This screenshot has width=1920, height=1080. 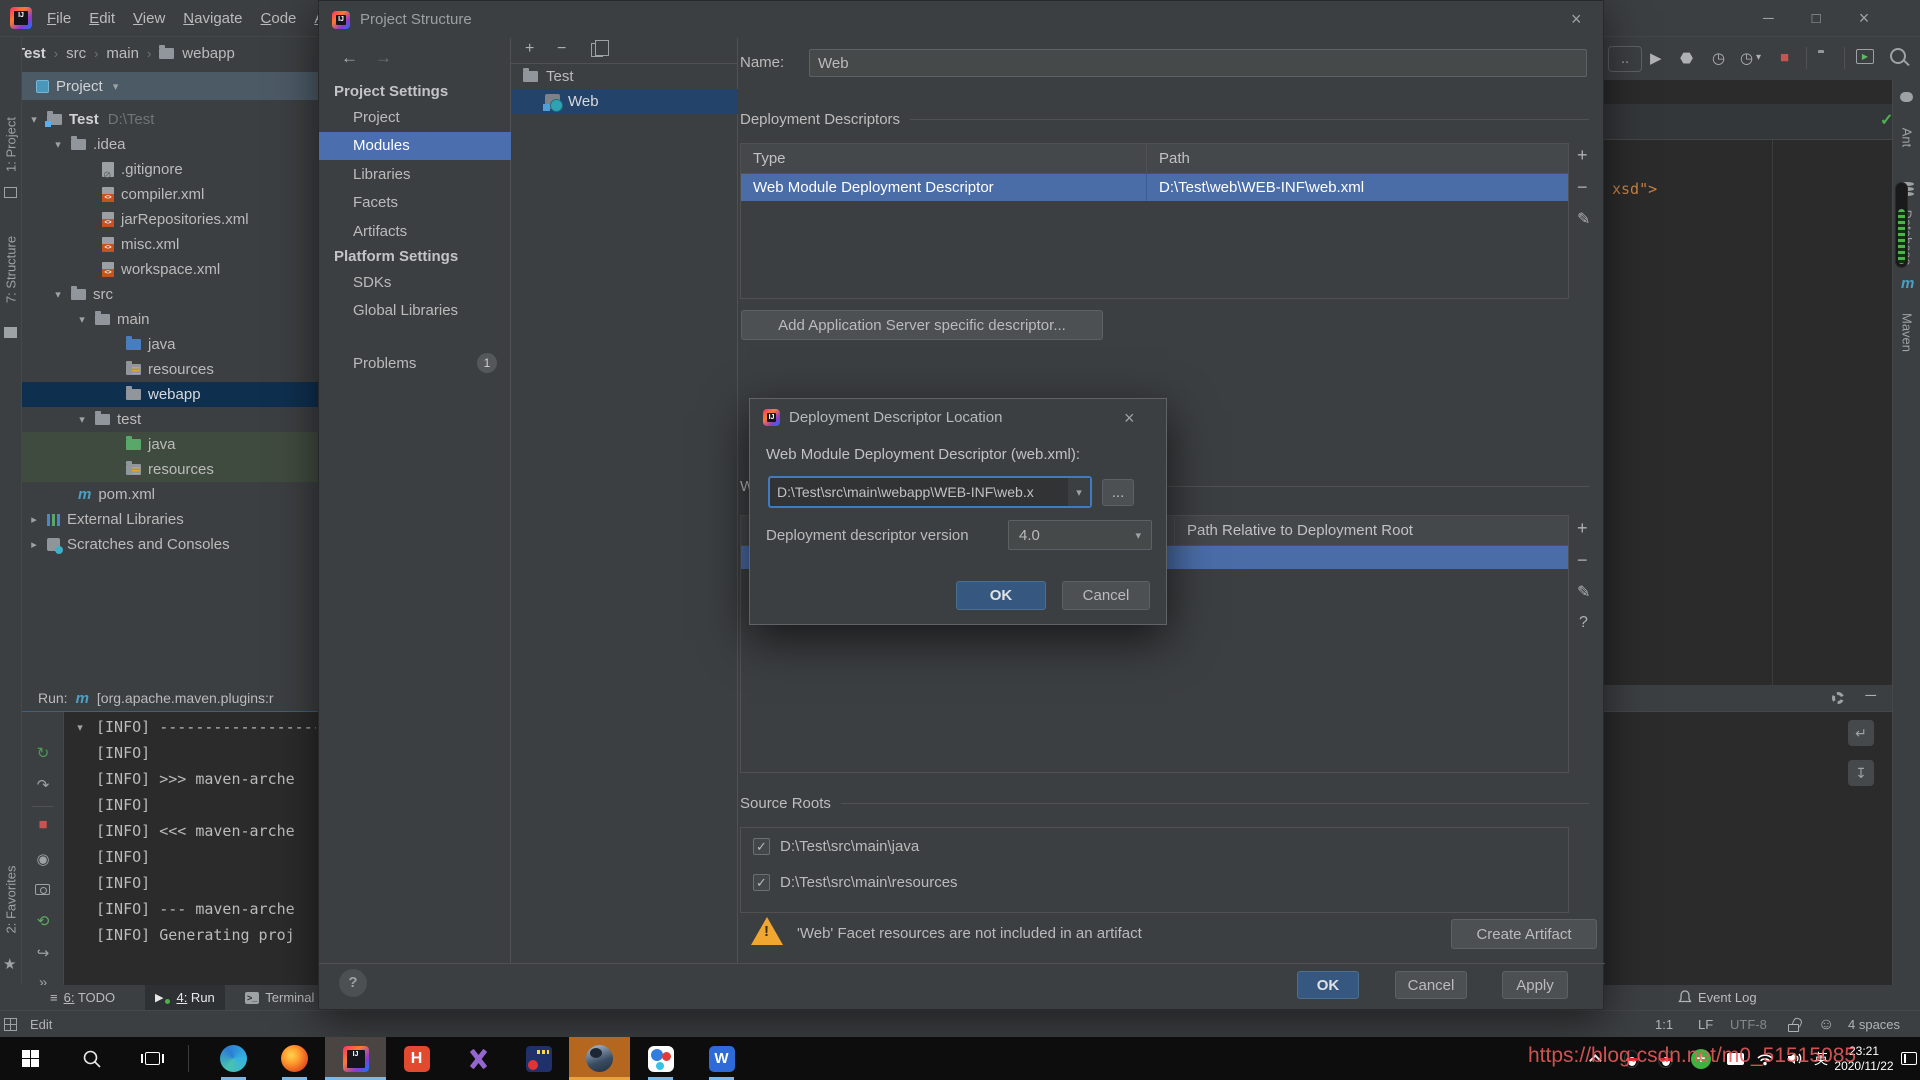 What do you see at coordinates (185, 698) in the screenshot?
I see `run-config-name: [org.apache.maven.plugins:r` at bounding box center [185, 698].